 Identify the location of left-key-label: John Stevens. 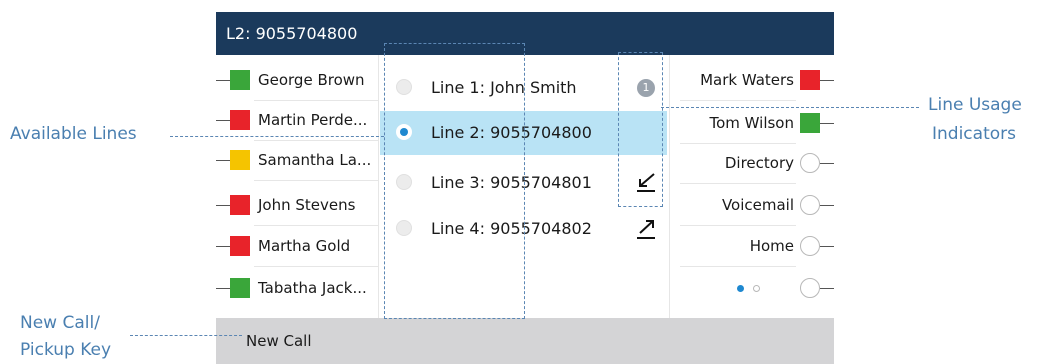
(307, 205).